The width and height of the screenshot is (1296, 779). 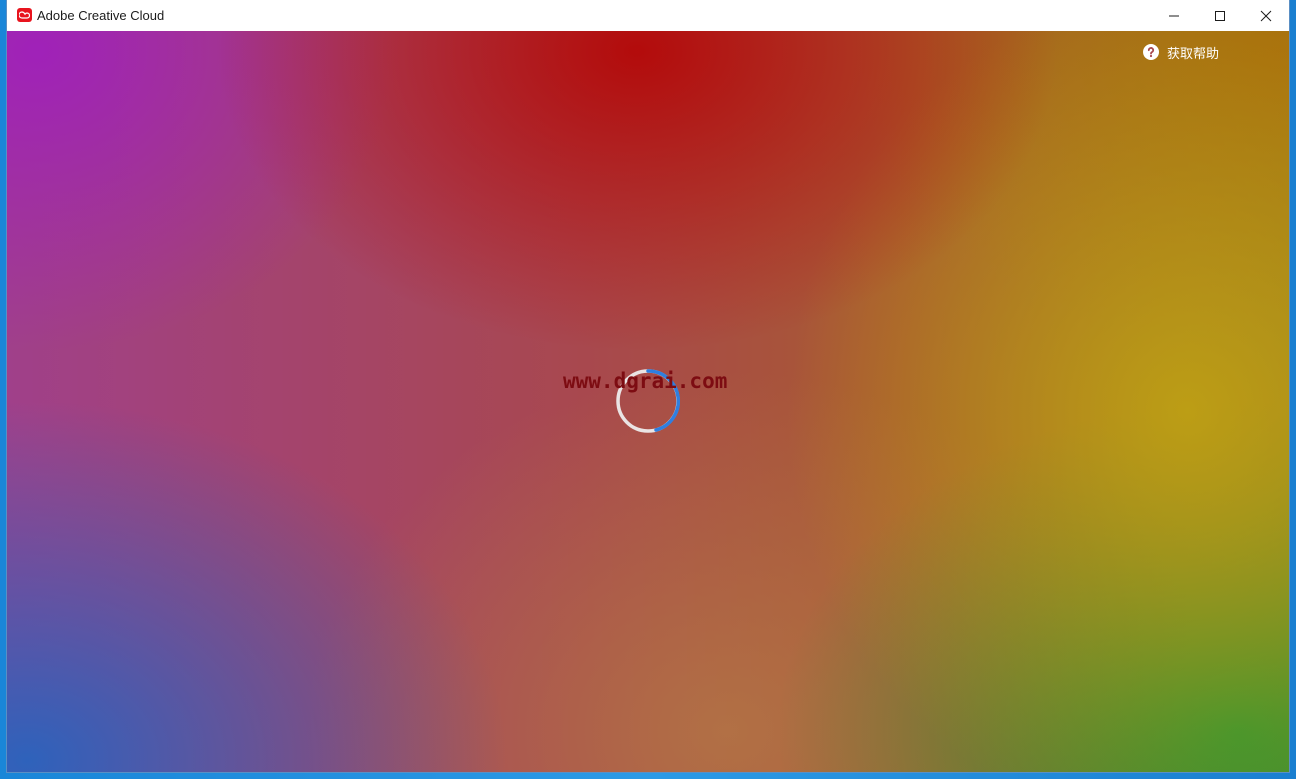 I want to click on maximize-icon, so click(x=1220, y=16).